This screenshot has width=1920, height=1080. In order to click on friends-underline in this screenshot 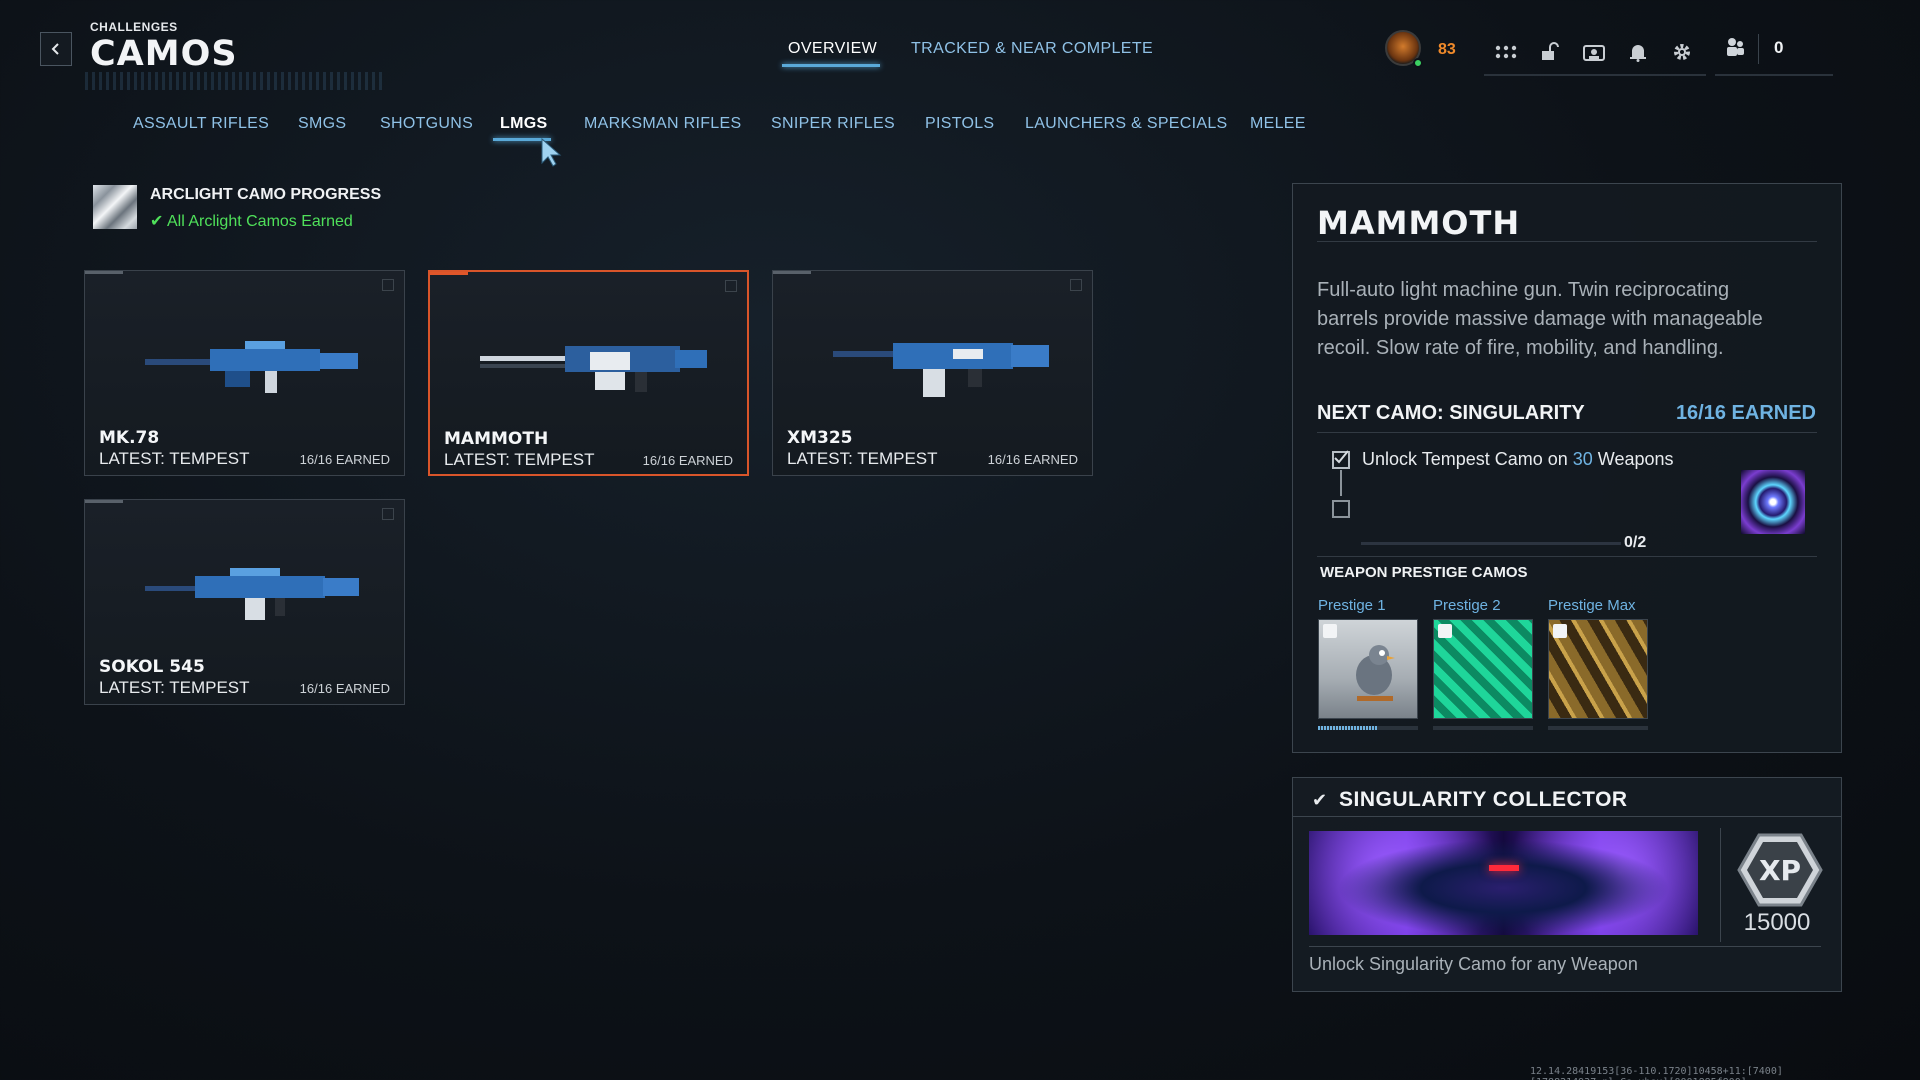, I will do `click(1774, 75)`.